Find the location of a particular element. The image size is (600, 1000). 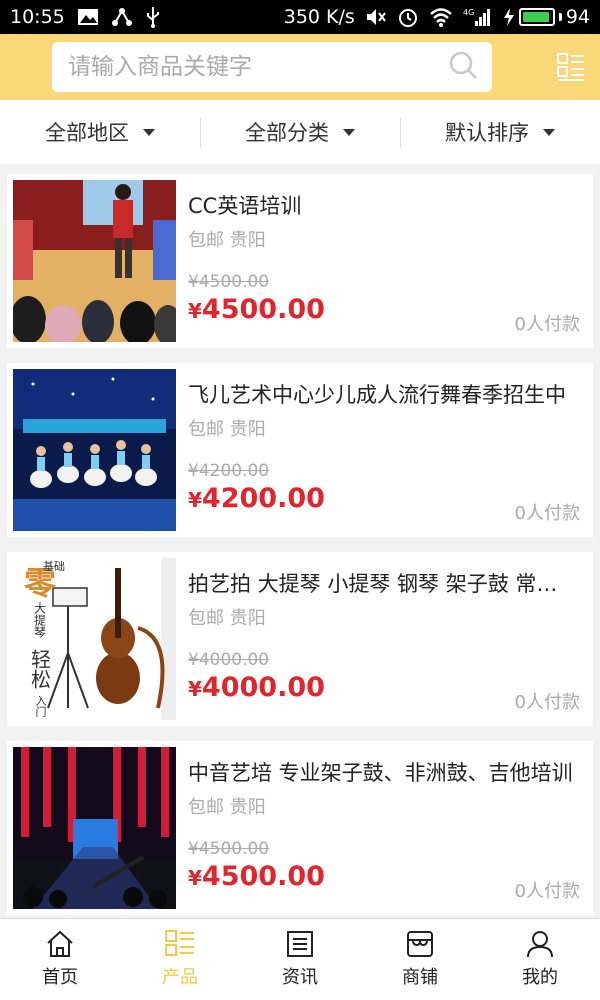

original-price: ¥4200.00 is located at coordinates (229, 471).